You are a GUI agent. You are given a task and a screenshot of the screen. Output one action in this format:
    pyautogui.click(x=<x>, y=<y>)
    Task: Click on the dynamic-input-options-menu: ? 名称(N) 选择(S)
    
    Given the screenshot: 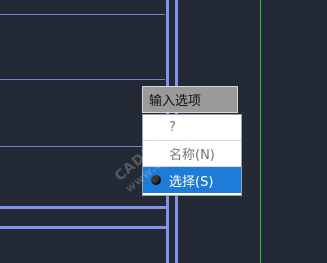 What is the action you would take?
    pyautogui.click(x=192, y=155)
    